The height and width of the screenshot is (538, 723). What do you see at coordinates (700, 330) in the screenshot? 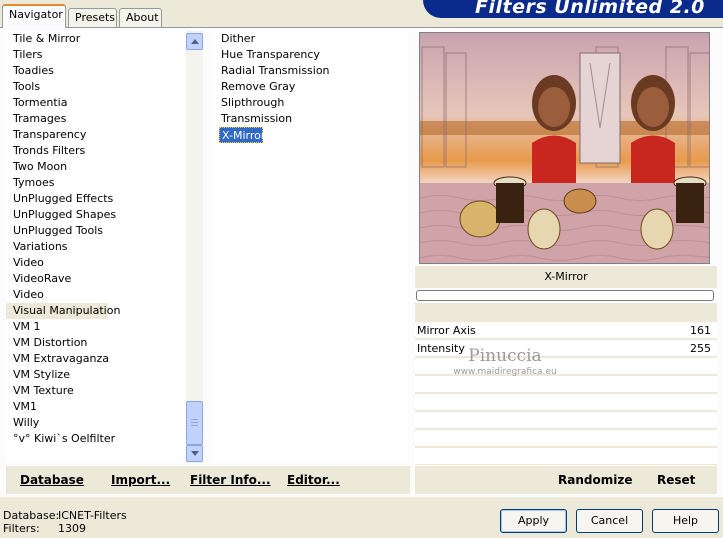
I see `control-value: 161` at bounding box center [700, 330].